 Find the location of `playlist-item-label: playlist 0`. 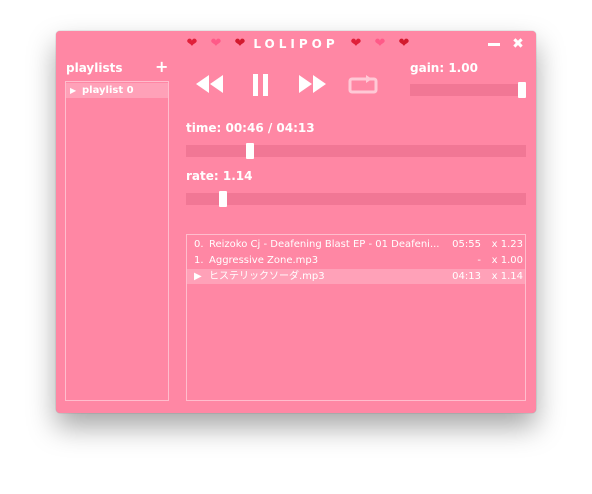

playlist-item-label: playlist 0 is located at coordinates (108, 90).